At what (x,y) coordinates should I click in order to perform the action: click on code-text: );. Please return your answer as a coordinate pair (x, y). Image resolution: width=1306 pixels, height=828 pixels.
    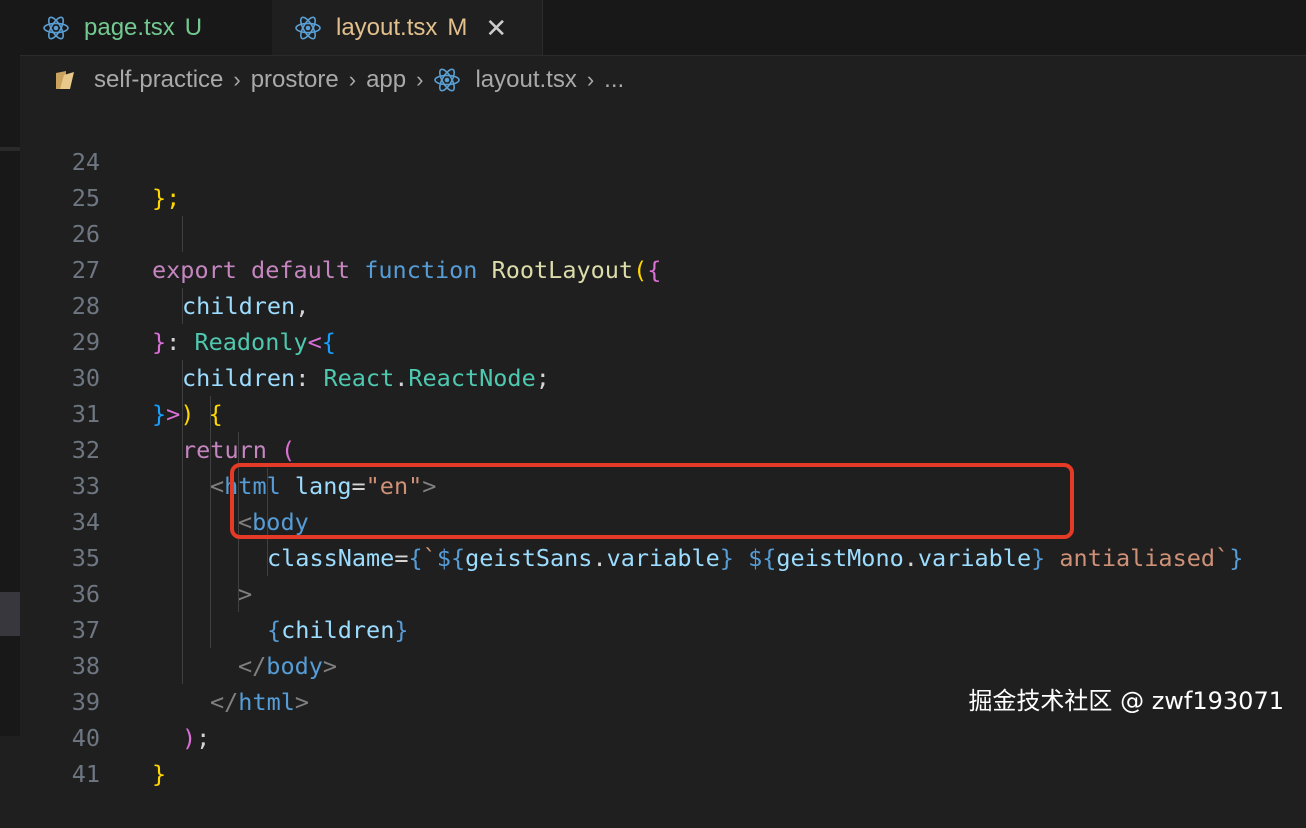
    Looking at the image, I should click on (196, 738).